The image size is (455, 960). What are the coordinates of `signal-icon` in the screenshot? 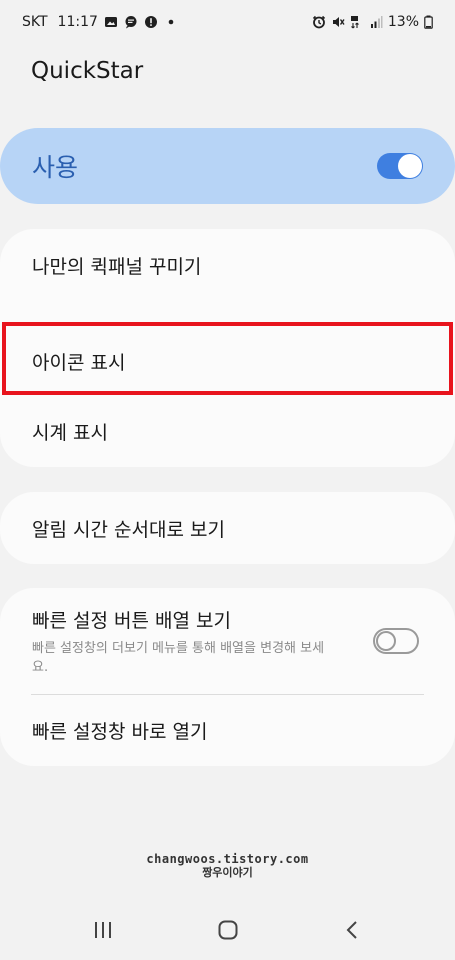 It's located at (376, 22).